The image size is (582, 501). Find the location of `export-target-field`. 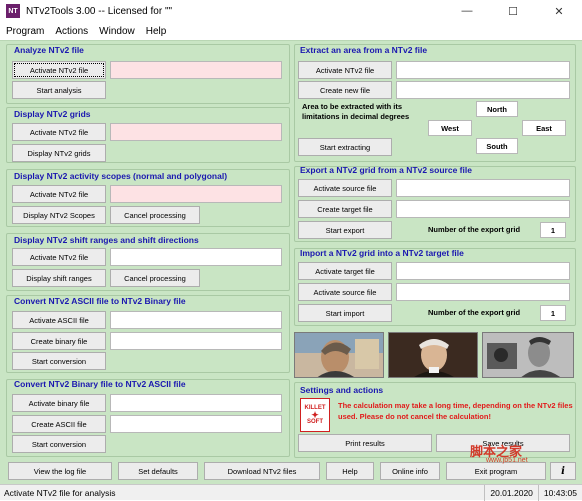

export-target-field is located at coordinates (483, 209).